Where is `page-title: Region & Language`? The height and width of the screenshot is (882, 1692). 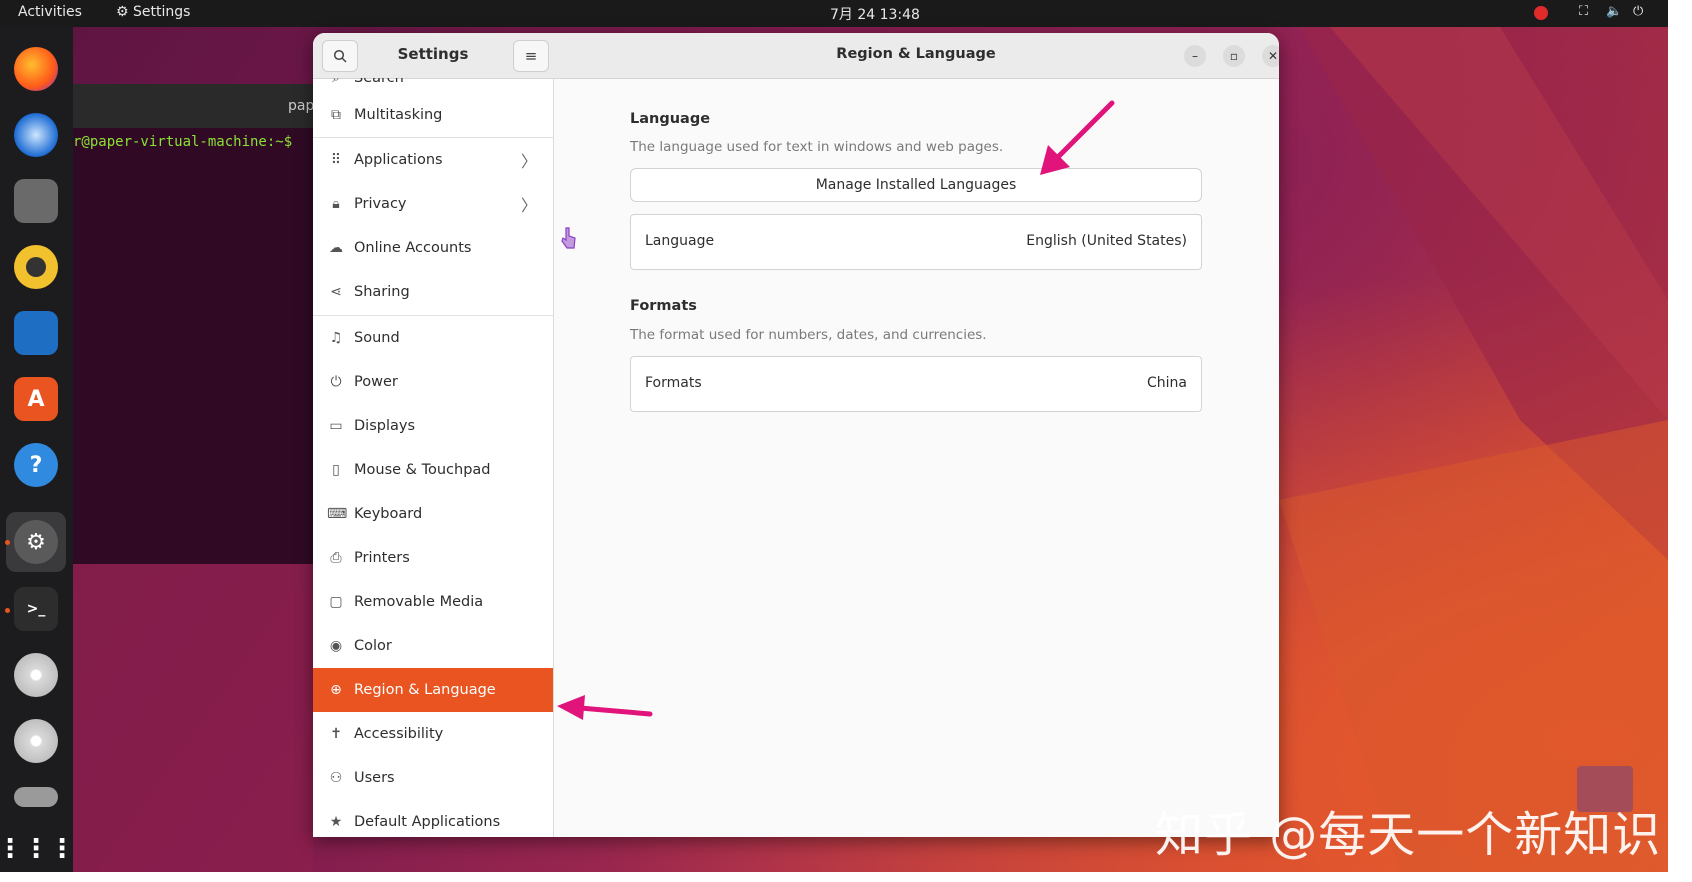 page-title: Region & Language is located at coordinates (916, 54).